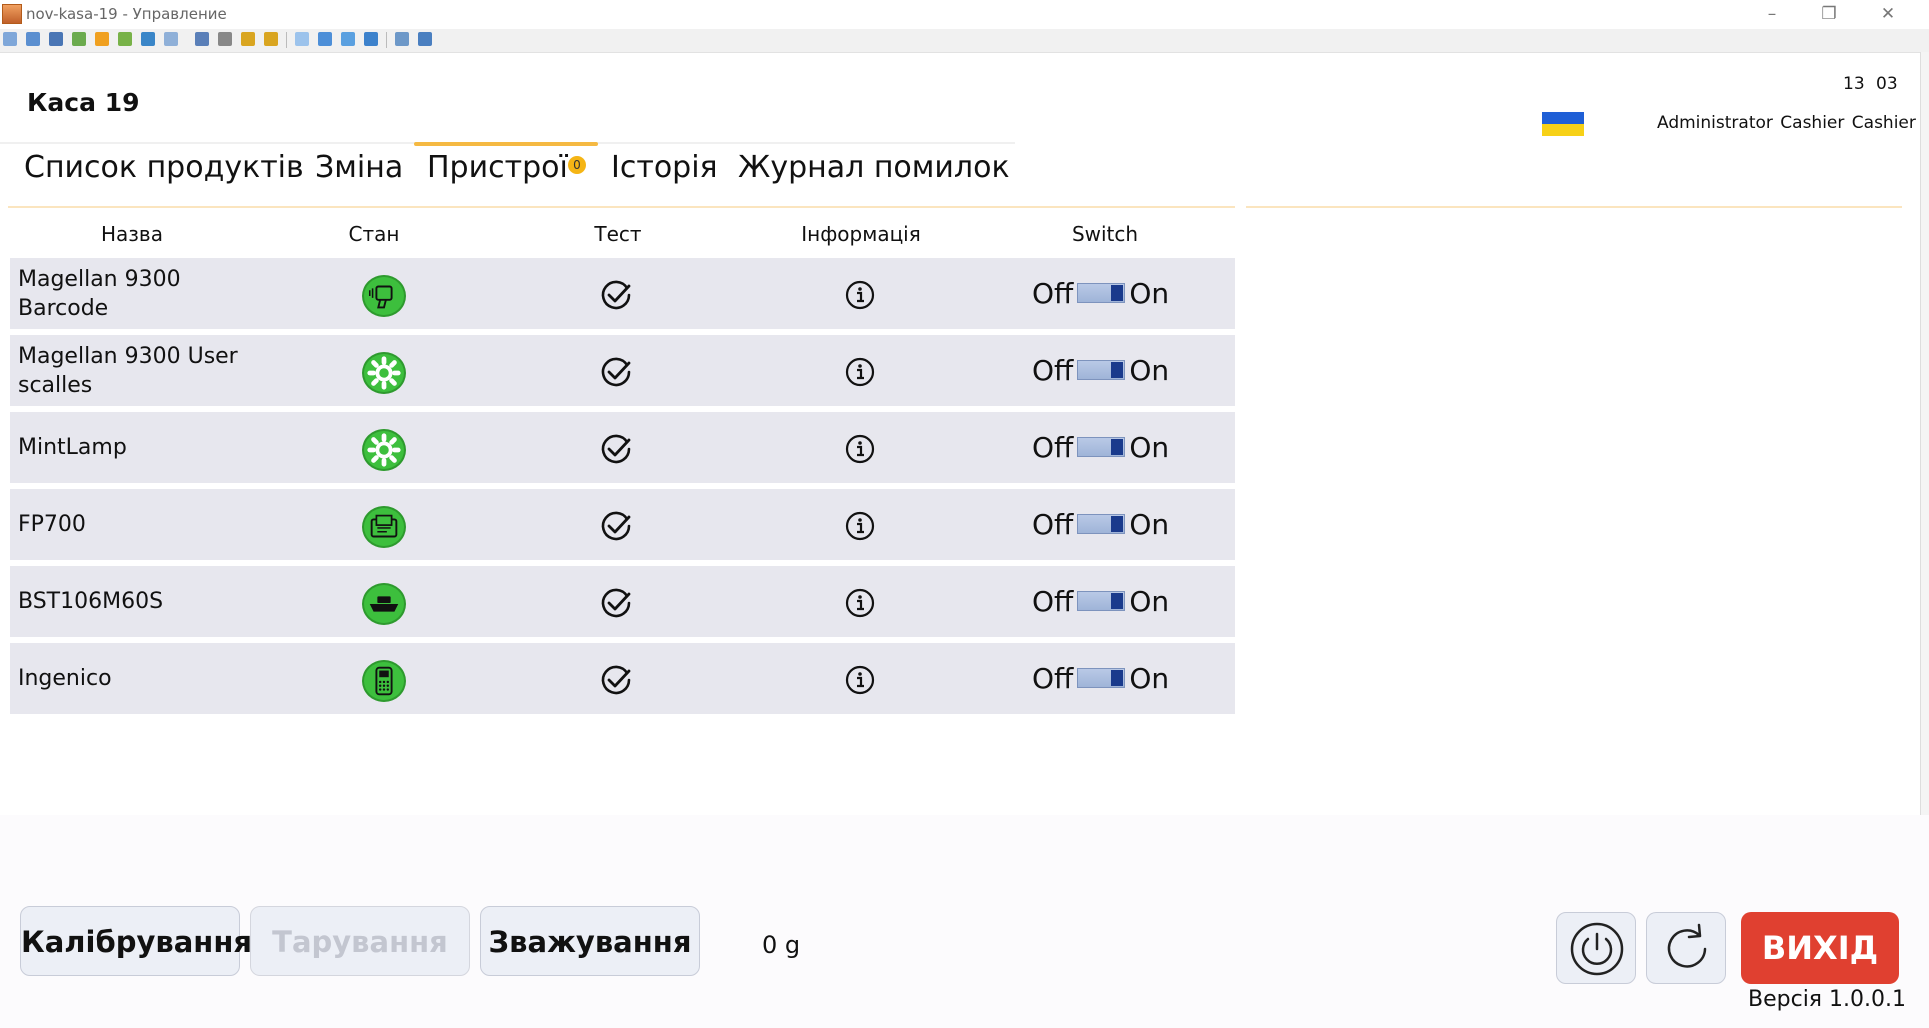  What do you see at coordinates (590, 941) in the screenshot?
I see `weigh-button: Зважування` at bounding box center [590, 941].